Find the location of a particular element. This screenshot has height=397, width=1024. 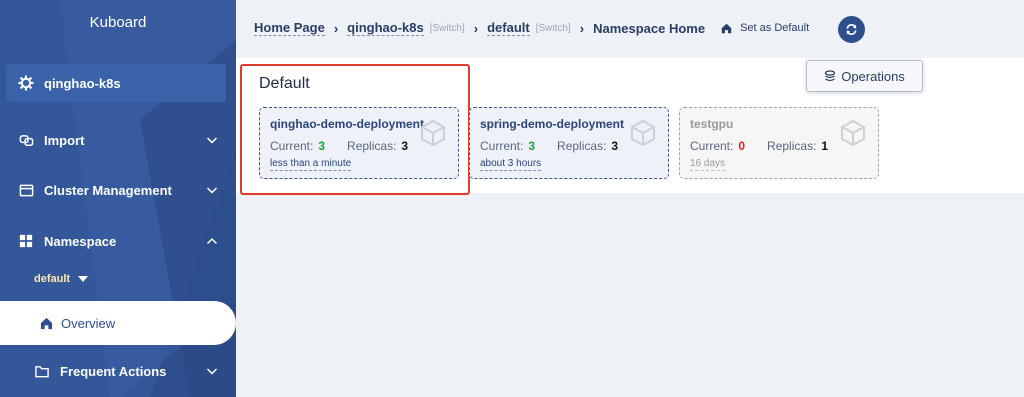

gear-icon is located at coordinates (26, 83).